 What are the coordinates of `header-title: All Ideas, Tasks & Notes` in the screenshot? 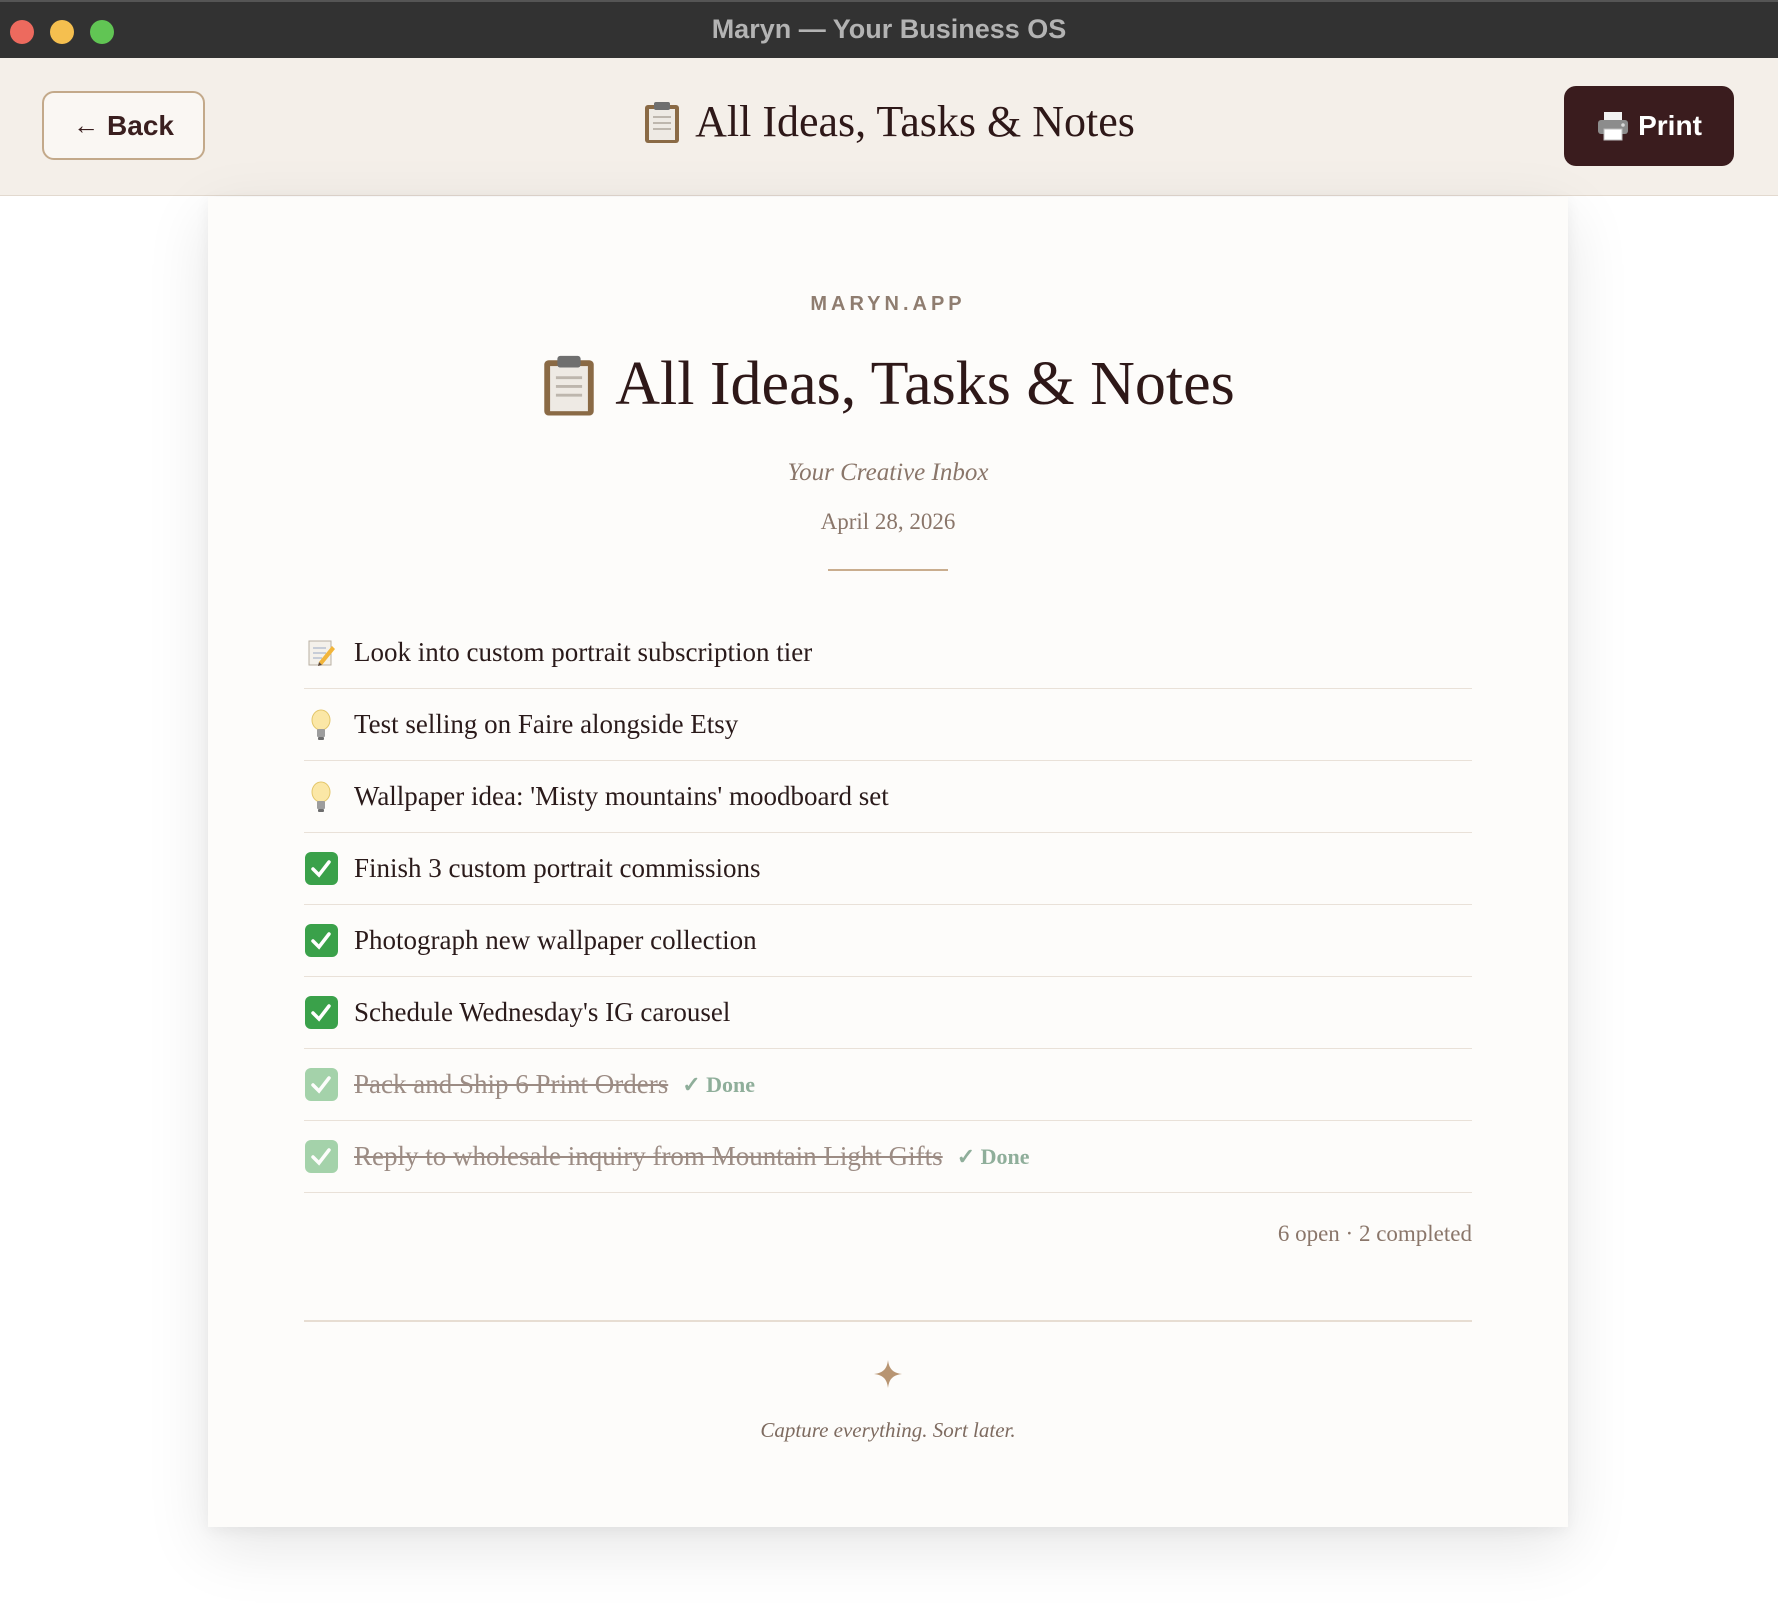 It's located at (889, 121).